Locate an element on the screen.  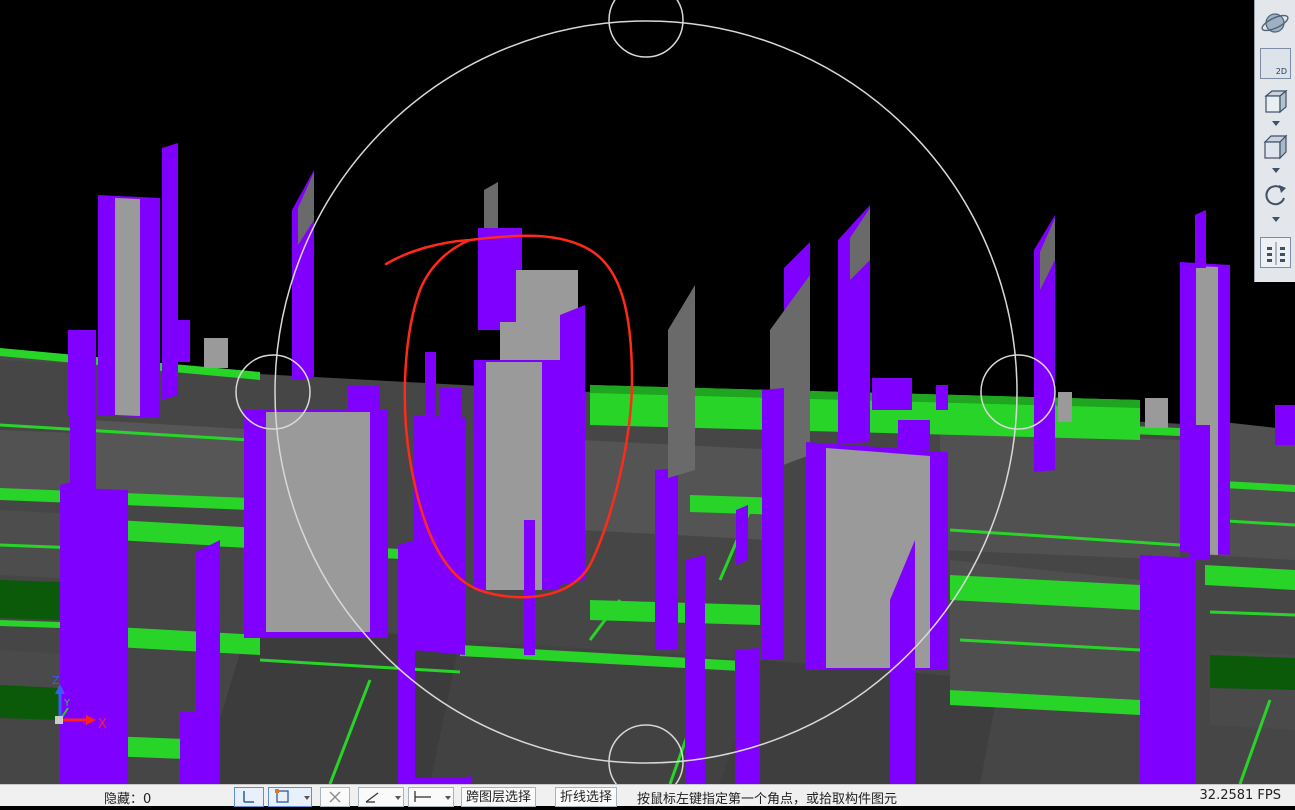
cube-view-dropdown-icon is located at coordinates (1276, 171).